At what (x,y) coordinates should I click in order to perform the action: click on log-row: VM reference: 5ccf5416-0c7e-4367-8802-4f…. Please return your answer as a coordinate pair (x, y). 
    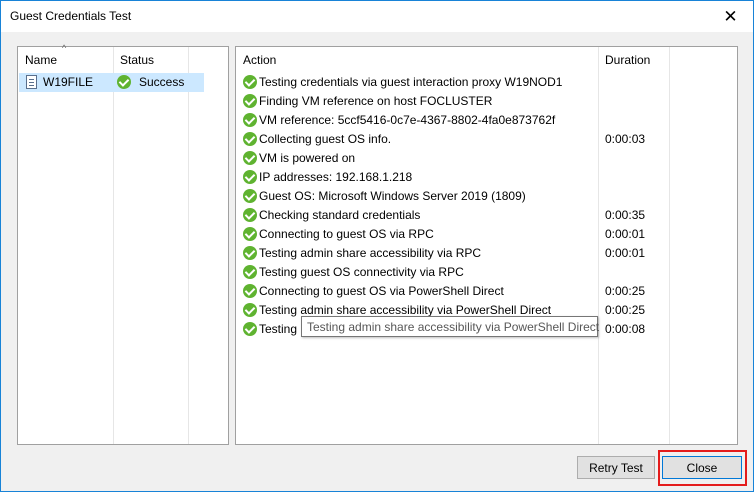
    Looking at the image, I should click on (487, 120).